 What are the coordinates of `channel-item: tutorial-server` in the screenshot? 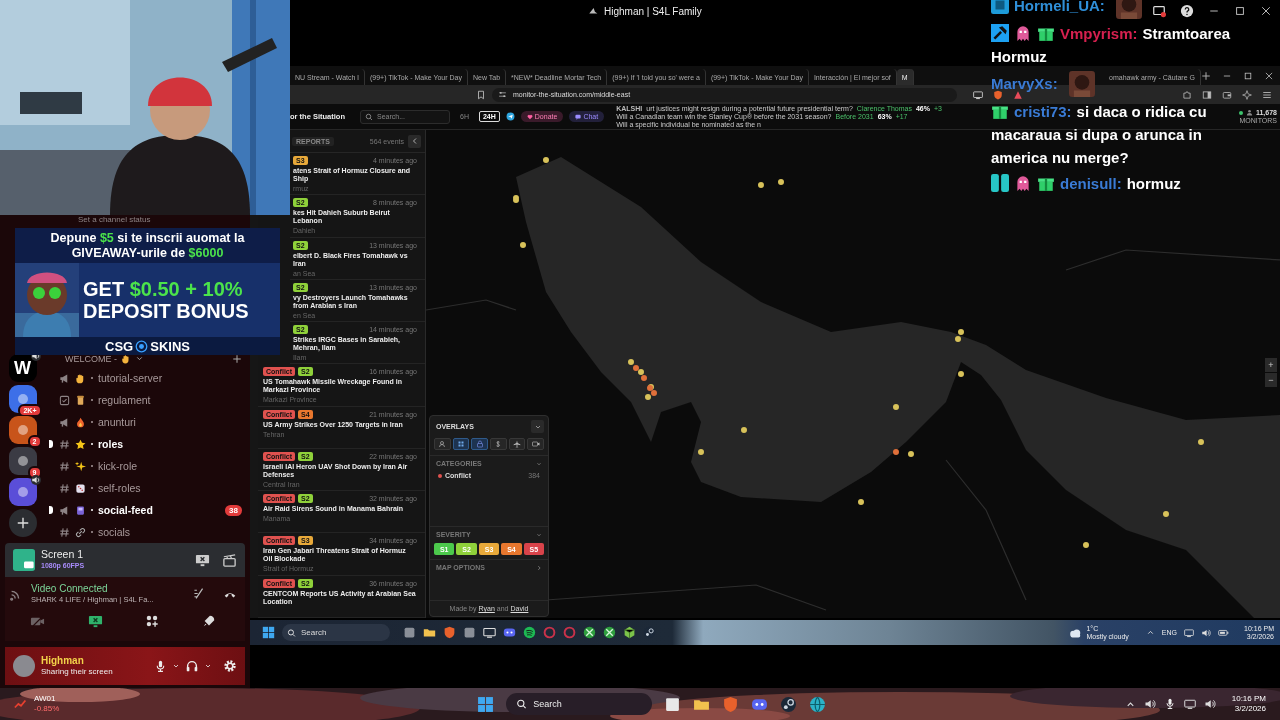 It's located at (147, 378).